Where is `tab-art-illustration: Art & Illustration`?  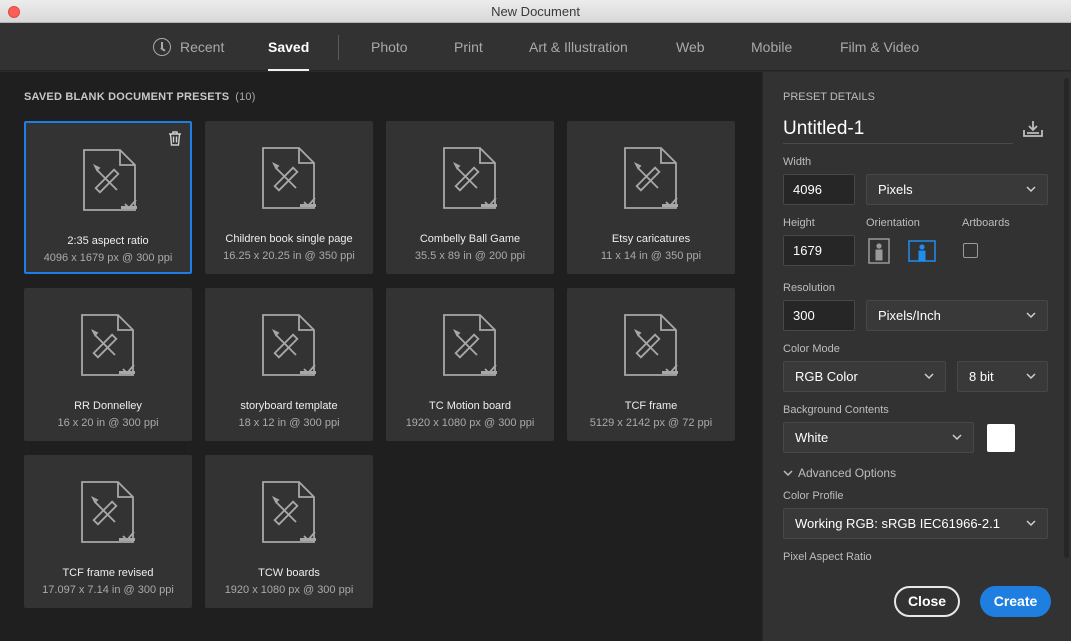 tab-art-illustration: Art & Illustration is located at coordinates (578, 47).